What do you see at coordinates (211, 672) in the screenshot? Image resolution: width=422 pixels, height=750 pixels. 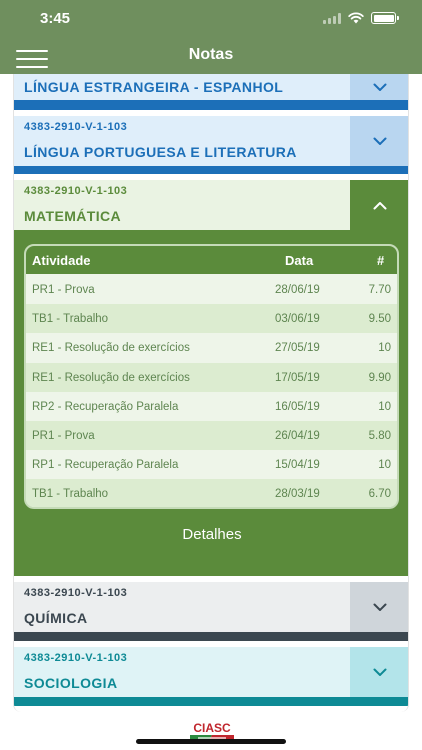 I see `subject-sociologia: 4383-2910-V-1-103 SOCIOLOGIA` at bounding box center [211, 672].